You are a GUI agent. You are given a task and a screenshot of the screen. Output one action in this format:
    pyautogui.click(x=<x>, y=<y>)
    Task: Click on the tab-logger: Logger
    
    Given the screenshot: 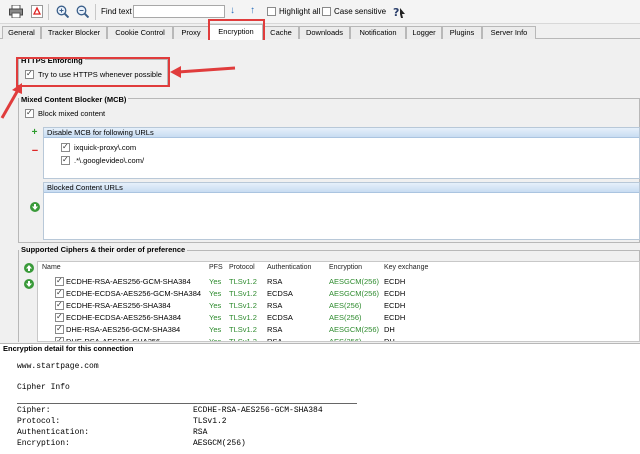 What is the action you would take?
    pyautogui.click(x=424, y=32)
    